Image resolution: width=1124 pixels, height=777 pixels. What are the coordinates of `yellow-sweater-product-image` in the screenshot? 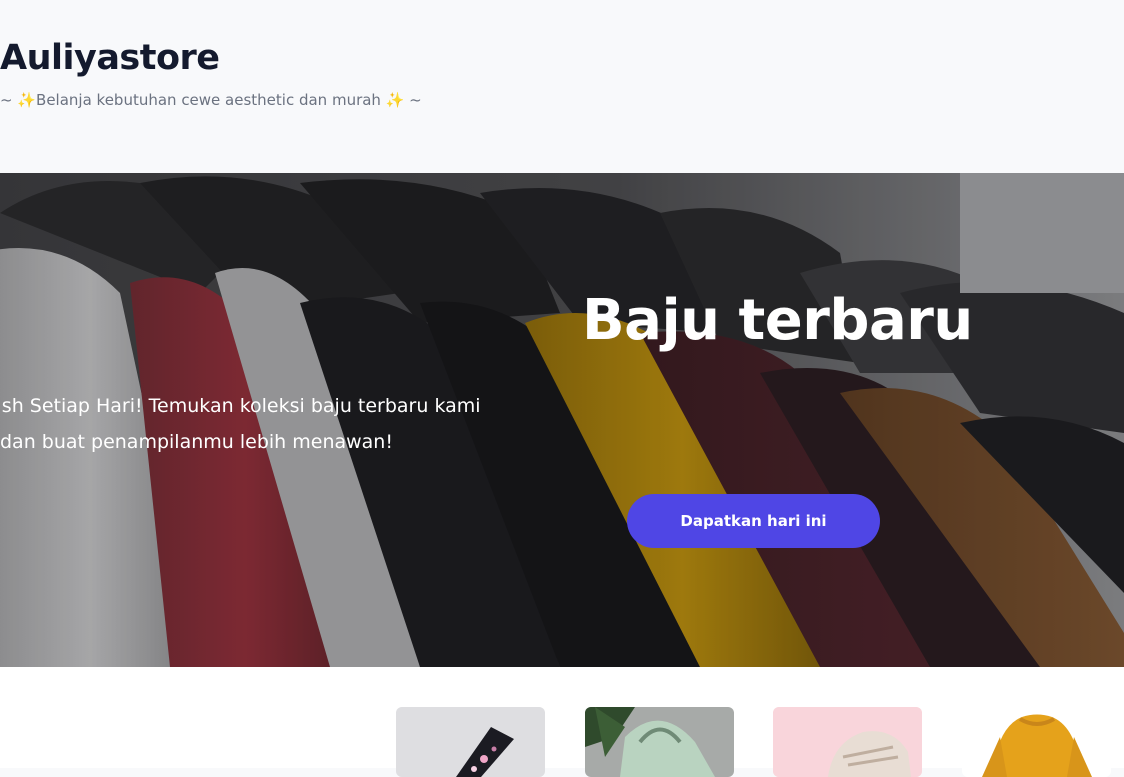 It's located at (1036, 742).